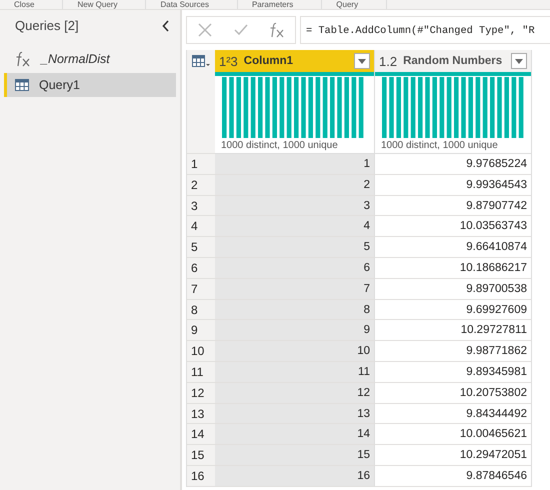 Image resolution: width=550 pixels, height=490 pixels. Describe the element at coordinates (295, 331) in the screenshot. I see `table-cell: 9` at that location.